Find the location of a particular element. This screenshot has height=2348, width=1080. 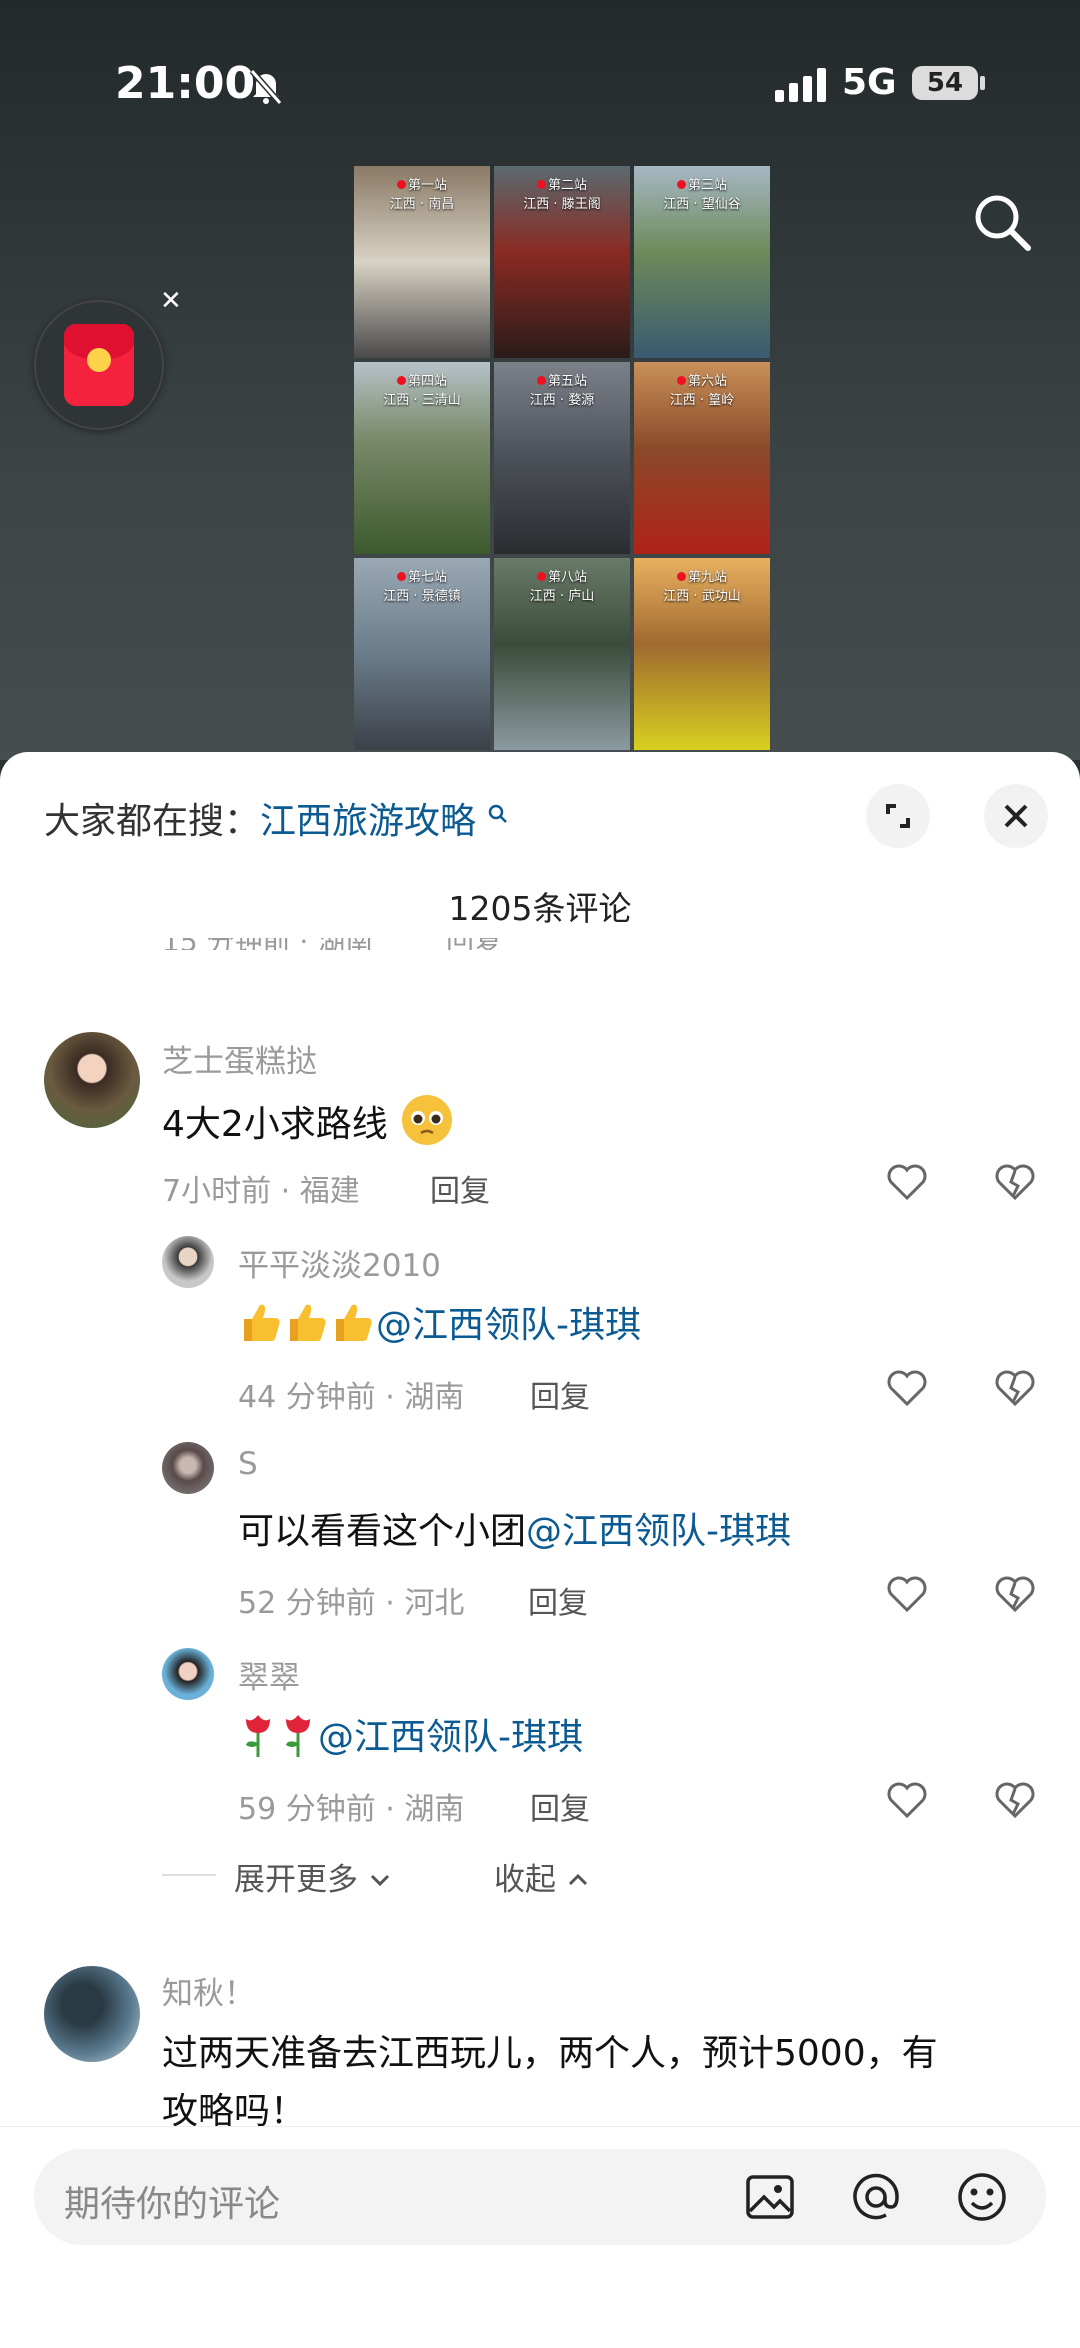

reply-text: 可以看看这个小团@江西领队-琪琪 is located at coordinates (514, 1528).